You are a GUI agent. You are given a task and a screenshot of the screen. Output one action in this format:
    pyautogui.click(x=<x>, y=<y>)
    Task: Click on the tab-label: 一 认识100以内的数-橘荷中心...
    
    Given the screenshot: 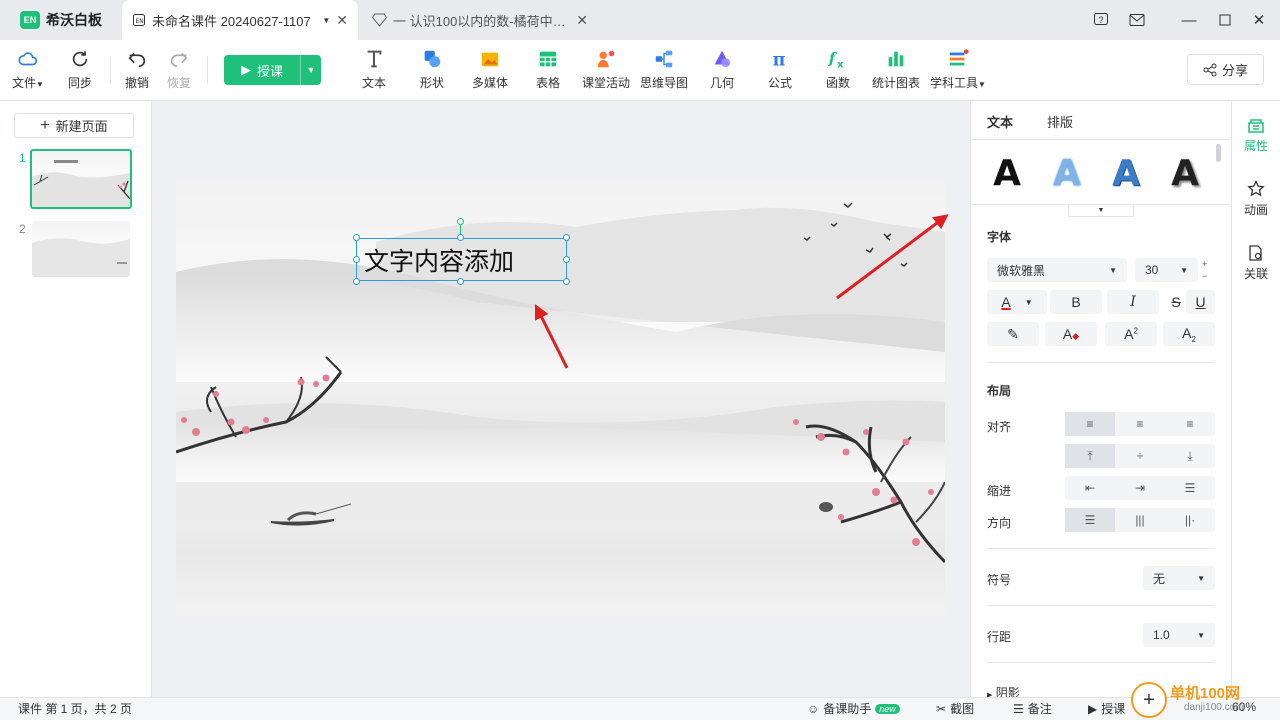 What is the action you would take?
    pyautogui.click(x=482, y=21)
    